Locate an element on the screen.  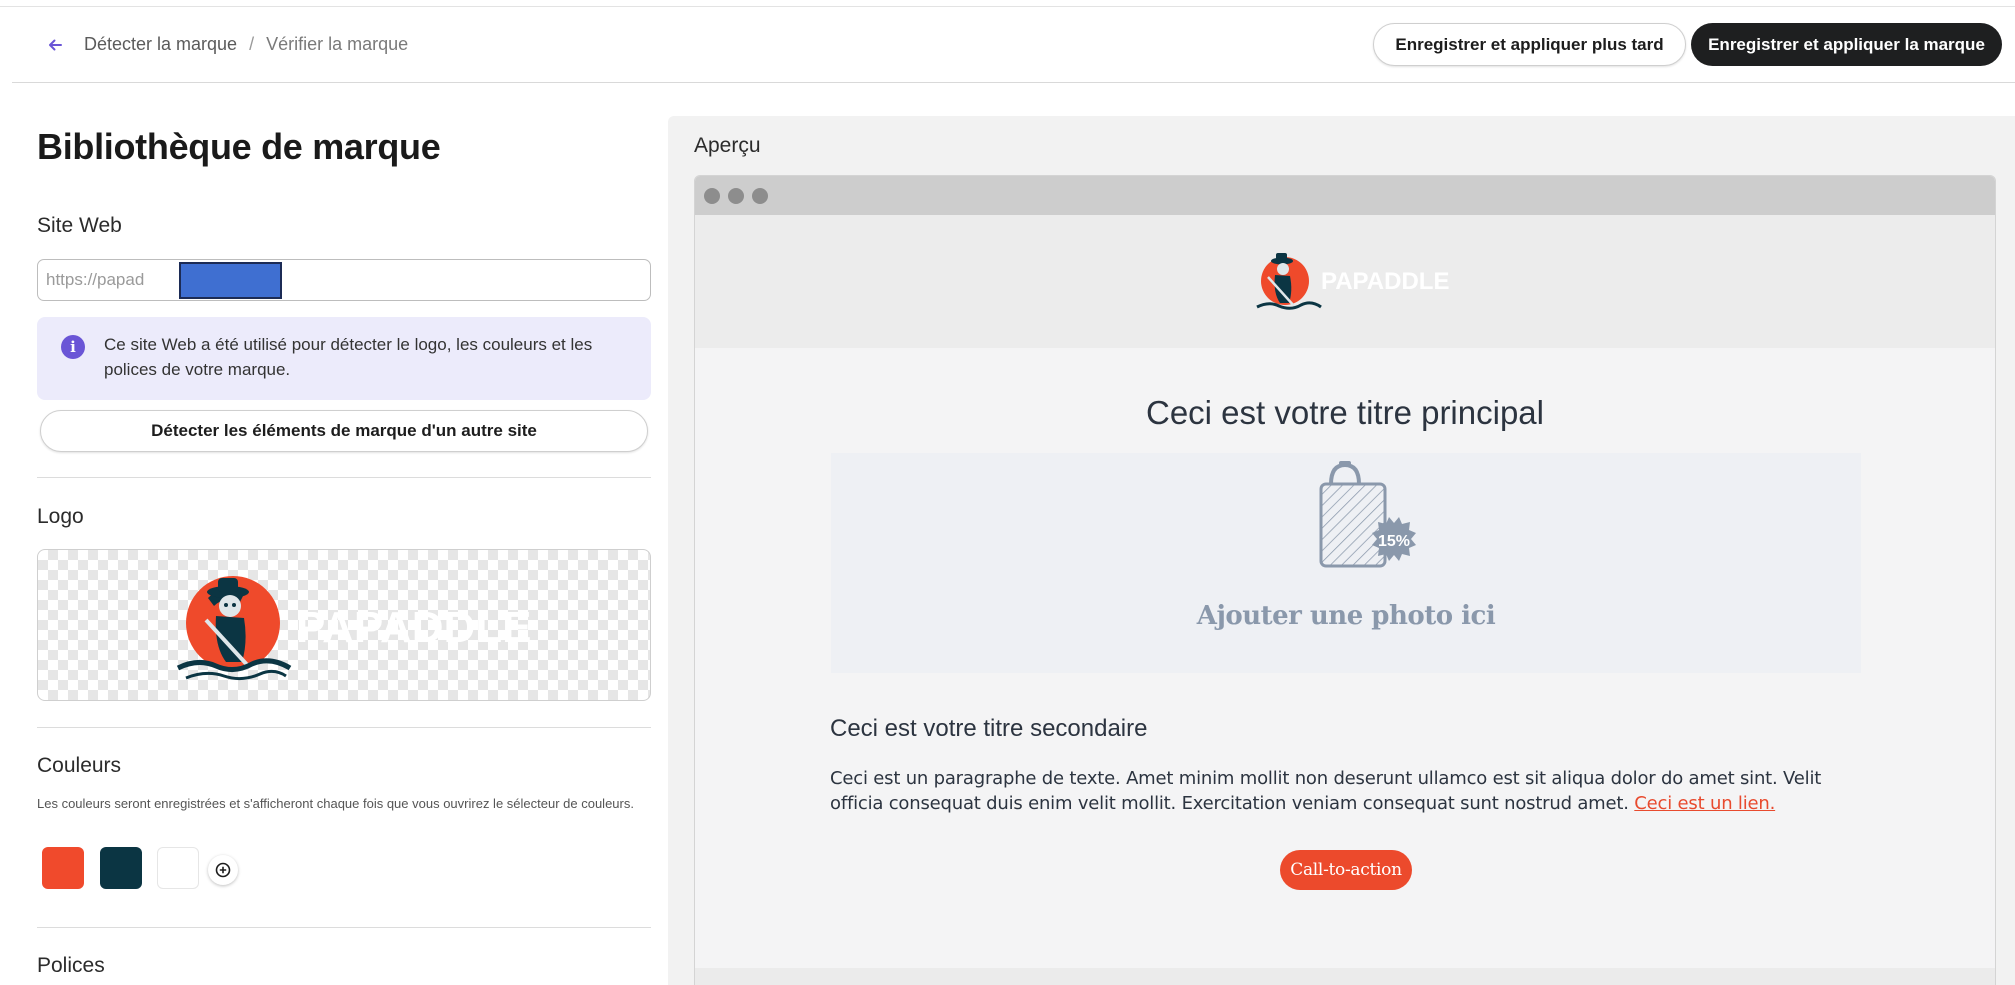
photo-placeholder: 15% Ajouter une photo ici is located at coordinates (1346, 563).